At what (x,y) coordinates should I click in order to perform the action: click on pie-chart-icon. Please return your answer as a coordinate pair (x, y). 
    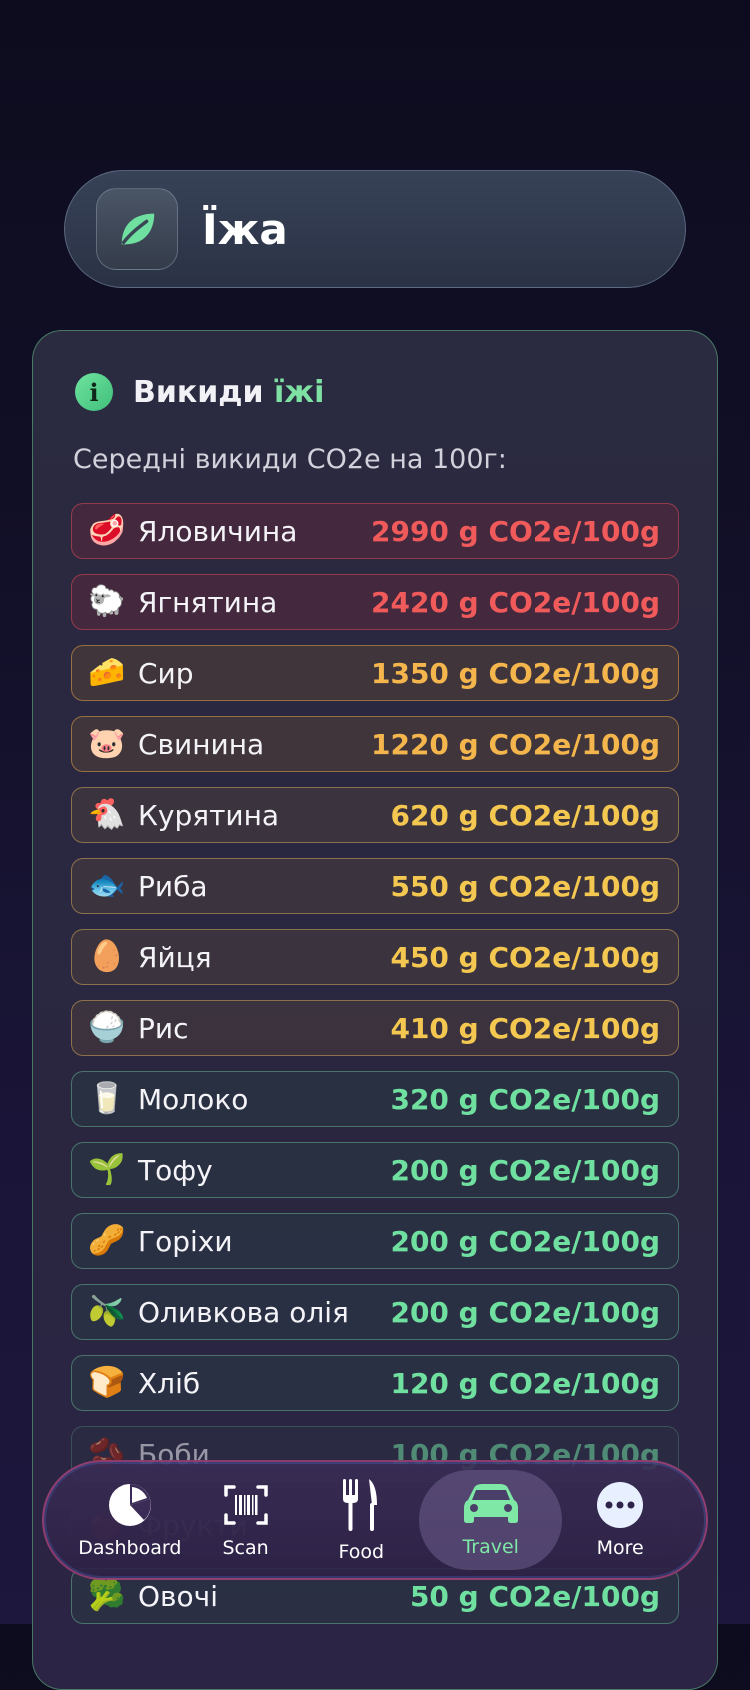
    Looking at the image, I should click on (129, 1505).